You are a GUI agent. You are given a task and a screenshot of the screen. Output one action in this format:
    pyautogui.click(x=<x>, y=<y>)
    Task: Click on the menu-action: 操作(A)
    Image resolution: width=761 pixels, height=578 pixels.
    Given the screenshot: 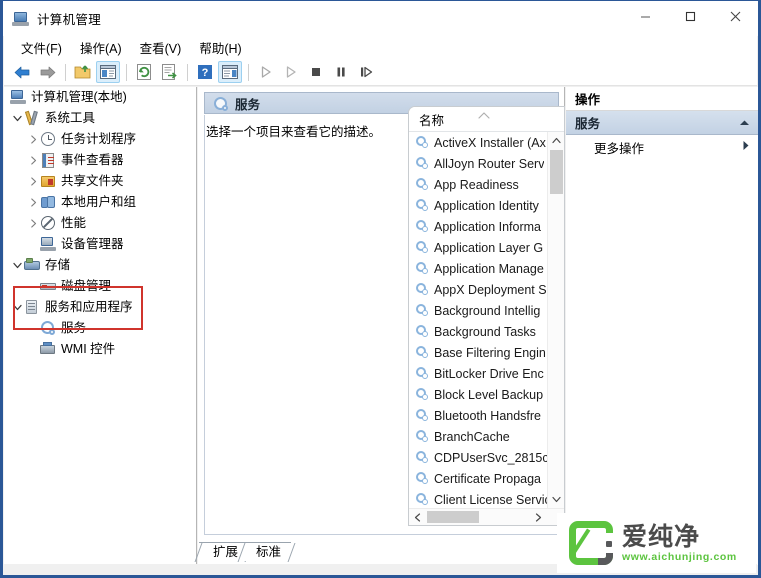 What is the action you would take?
    pyautogui.click(x=101, y=47)
    